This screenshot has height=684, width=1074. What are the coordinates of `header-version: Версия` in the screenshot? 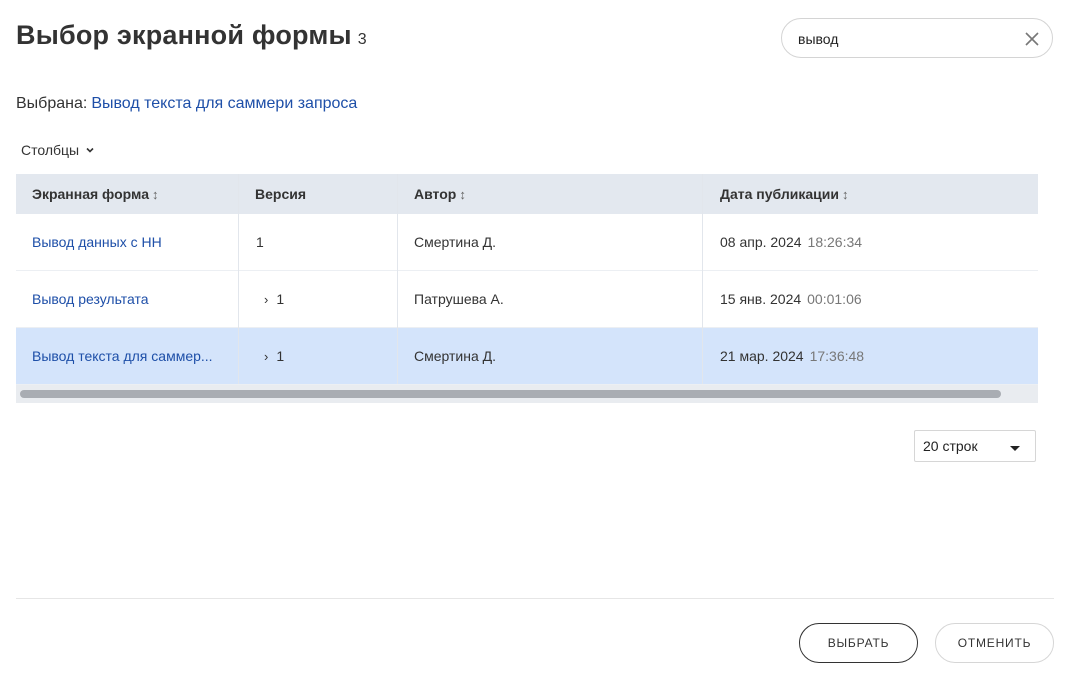 It's located at (281, 194).